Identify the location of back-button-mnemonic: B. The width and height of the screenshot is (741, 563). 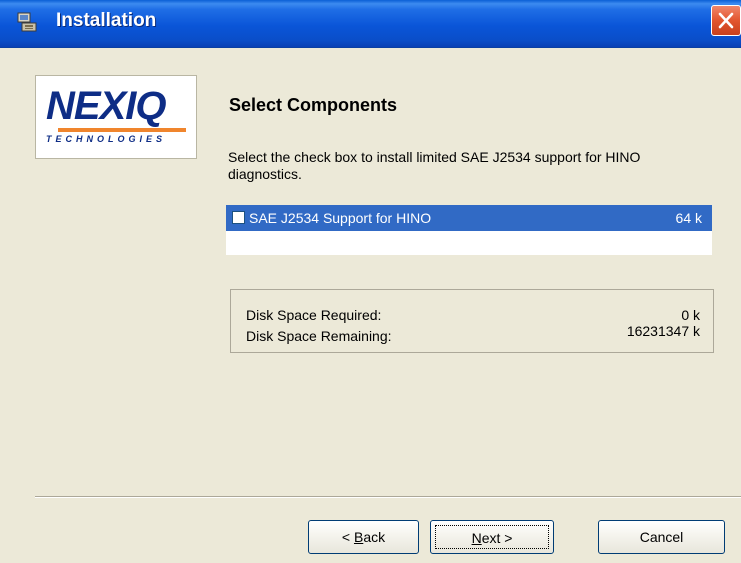
(358, 537).